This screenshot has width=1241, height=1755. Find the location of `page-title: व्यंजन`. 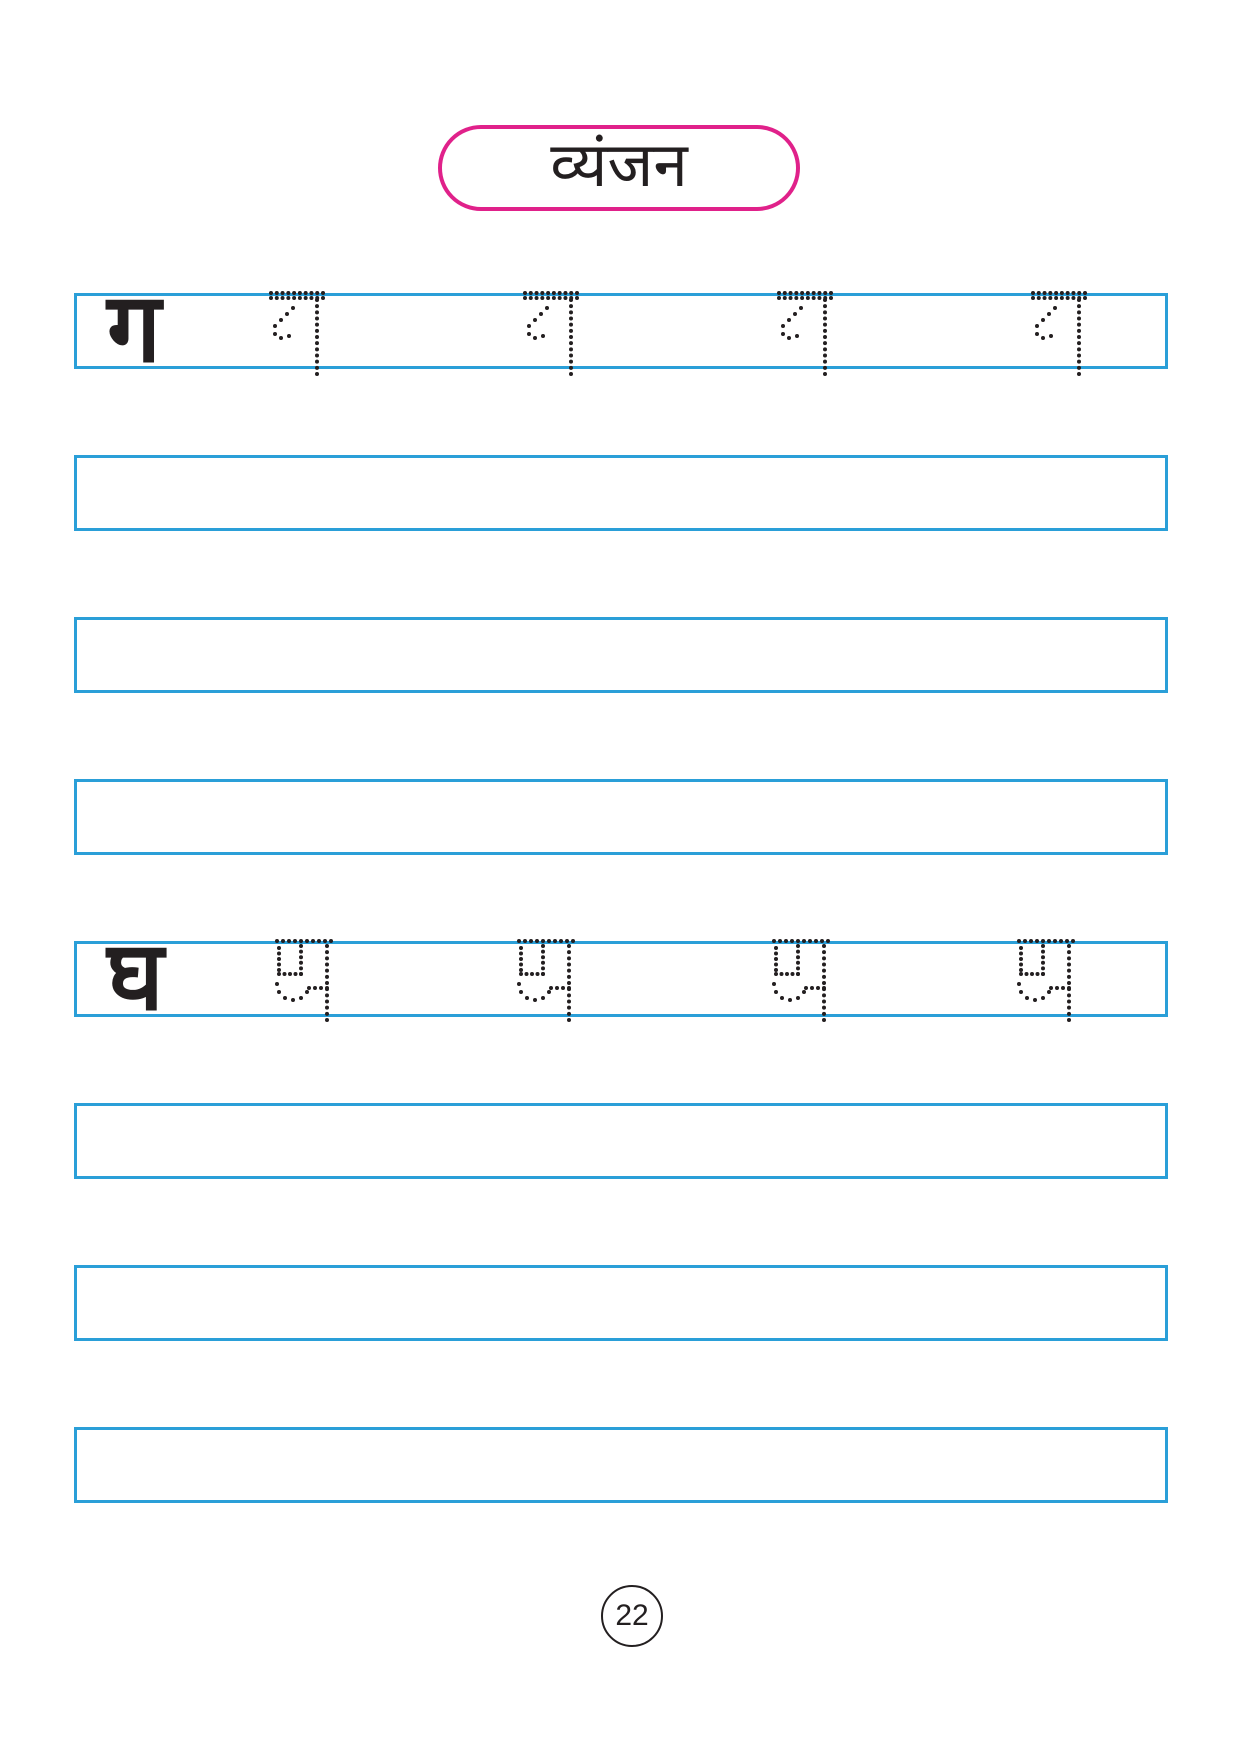

page-title: व्यंजन is located at coordinates (619, 164).